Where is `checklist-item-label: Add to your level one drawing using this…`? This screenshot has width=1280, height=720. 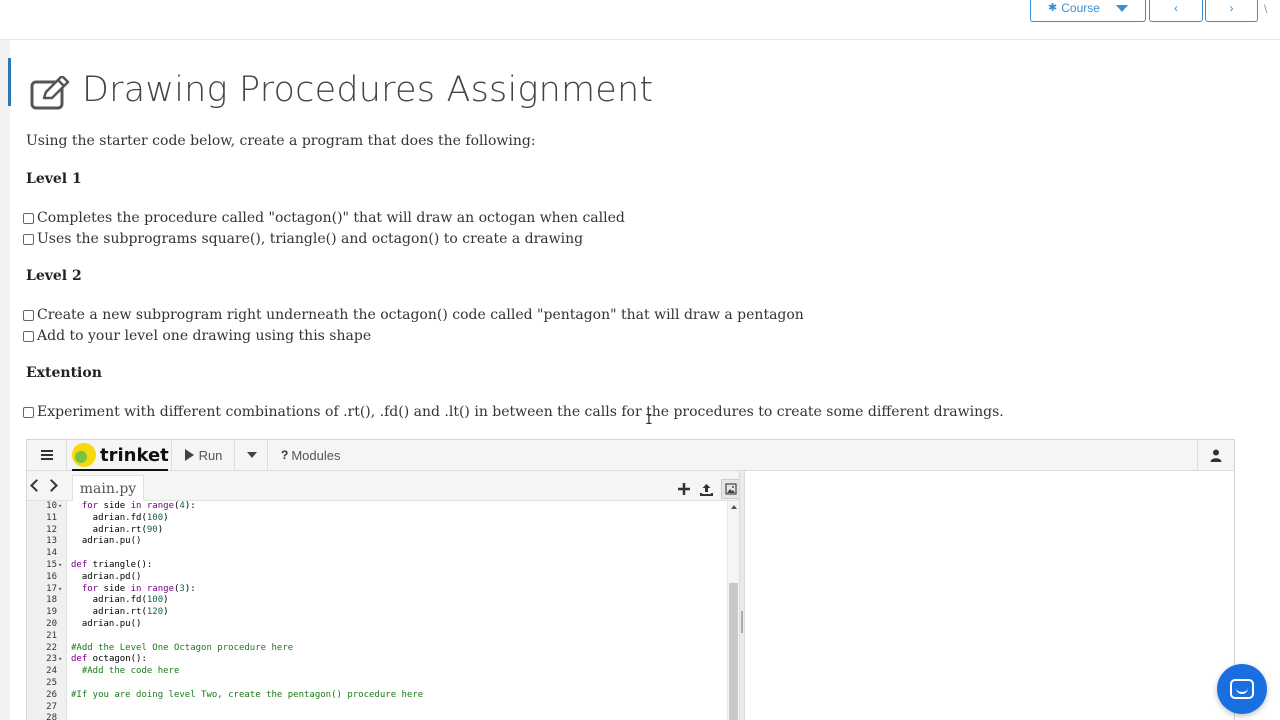 checklist-item-label: Add to your level one drawing using this… is located at coordinates (204, 336).